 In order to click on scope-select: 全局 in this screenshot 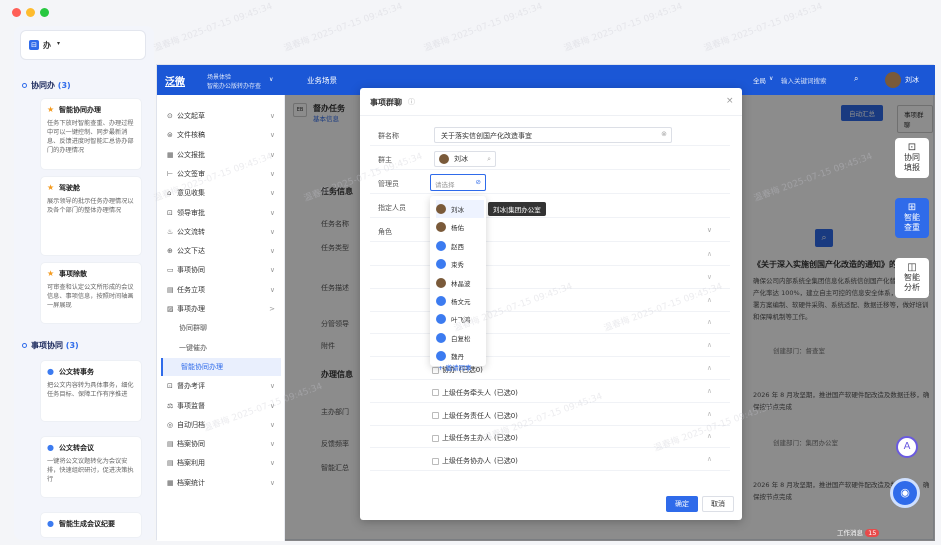, I will do `click(759, 80)`.